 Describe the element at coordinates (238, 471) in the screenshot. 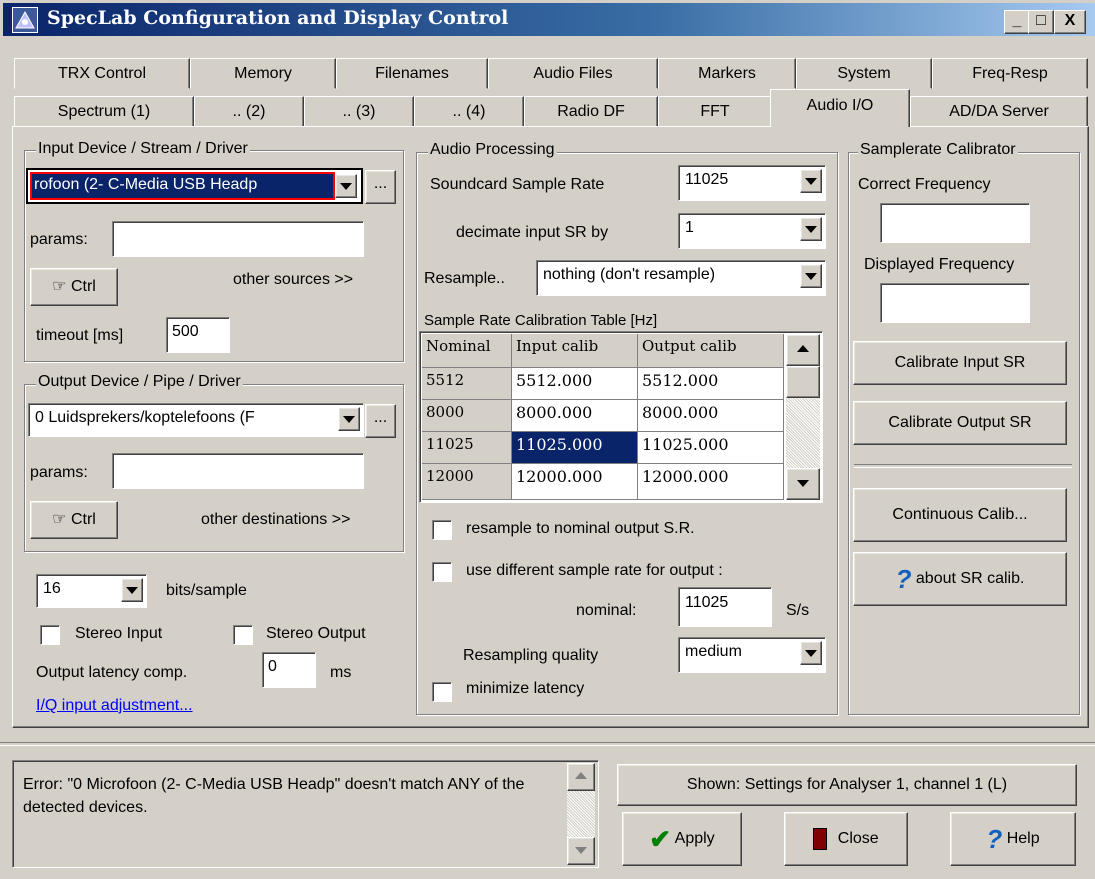

I see `output-params-field` at that location.